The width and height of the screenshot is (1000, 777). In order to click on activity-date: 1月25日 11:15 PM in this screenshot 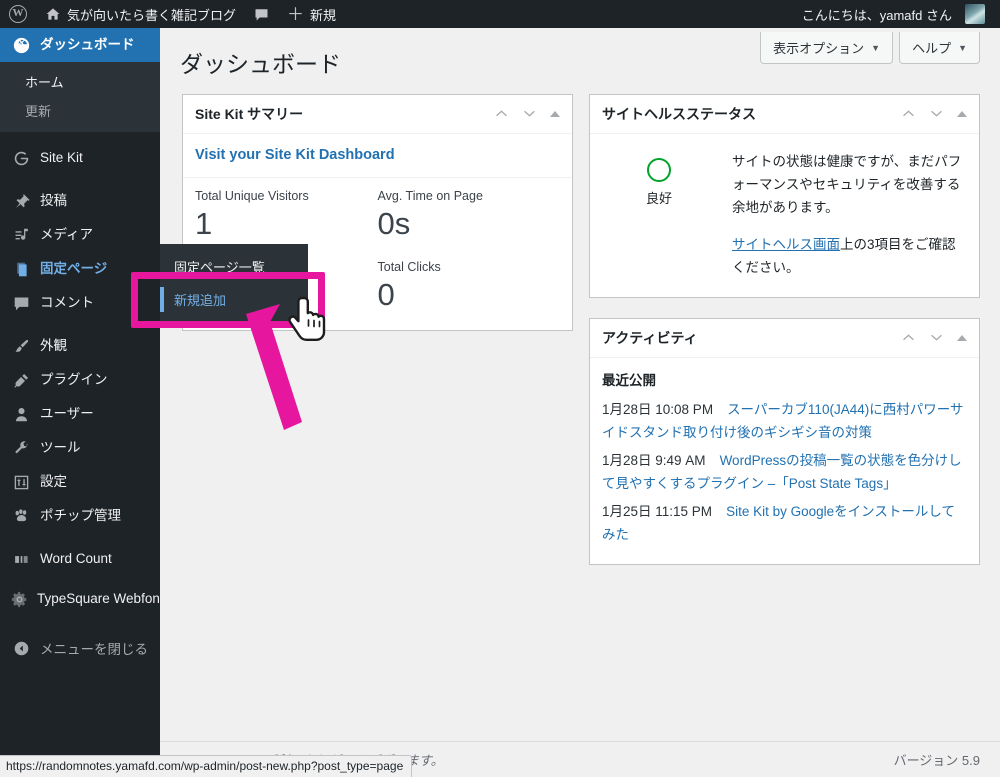, I will do `click(657, 511)`.